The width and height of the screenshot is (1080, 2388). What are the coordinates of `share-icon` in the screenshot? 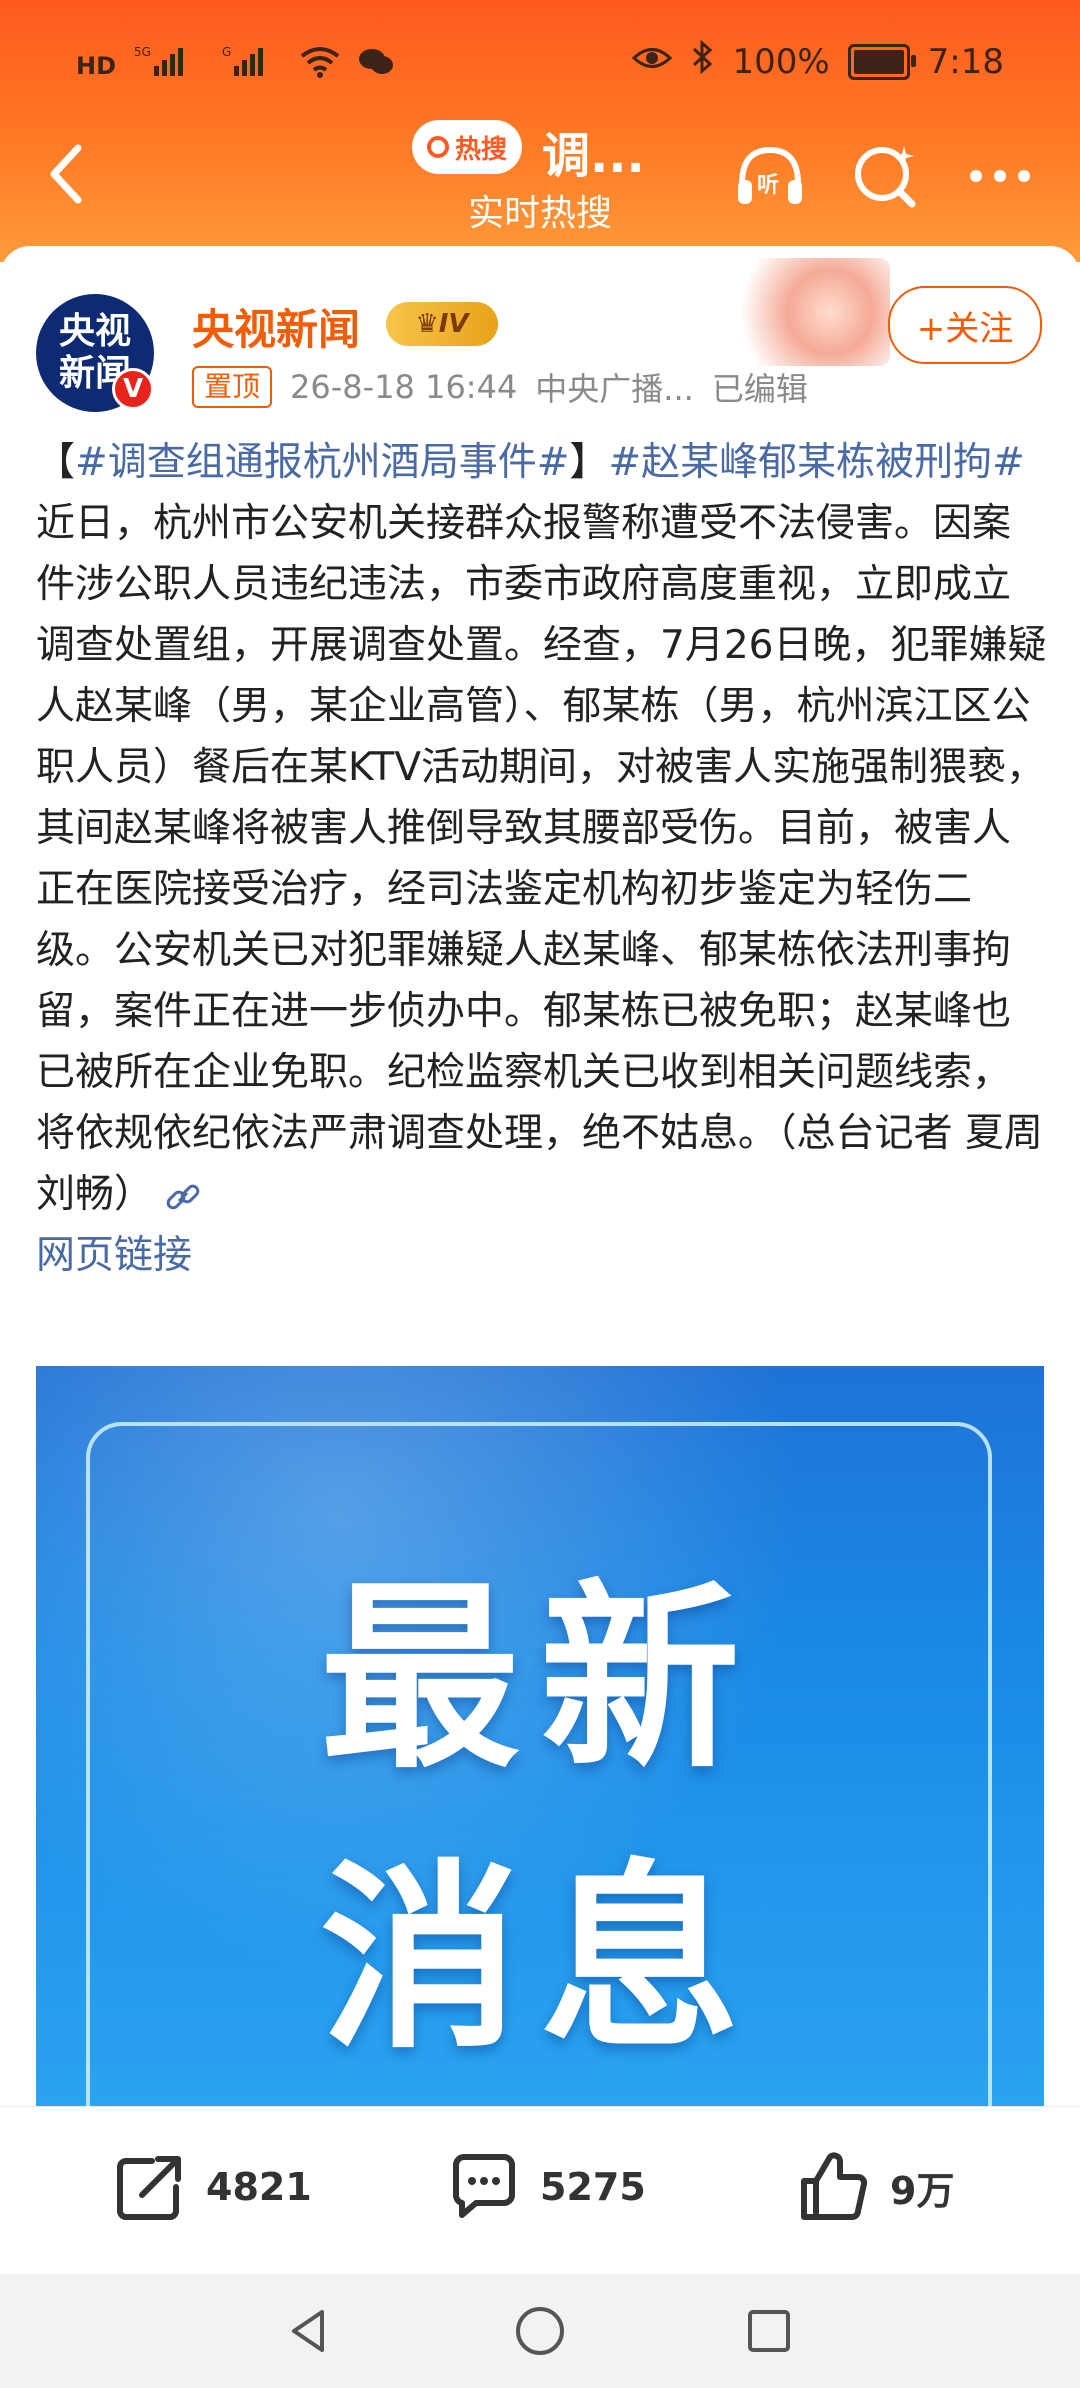 It's located at (149, 2188).